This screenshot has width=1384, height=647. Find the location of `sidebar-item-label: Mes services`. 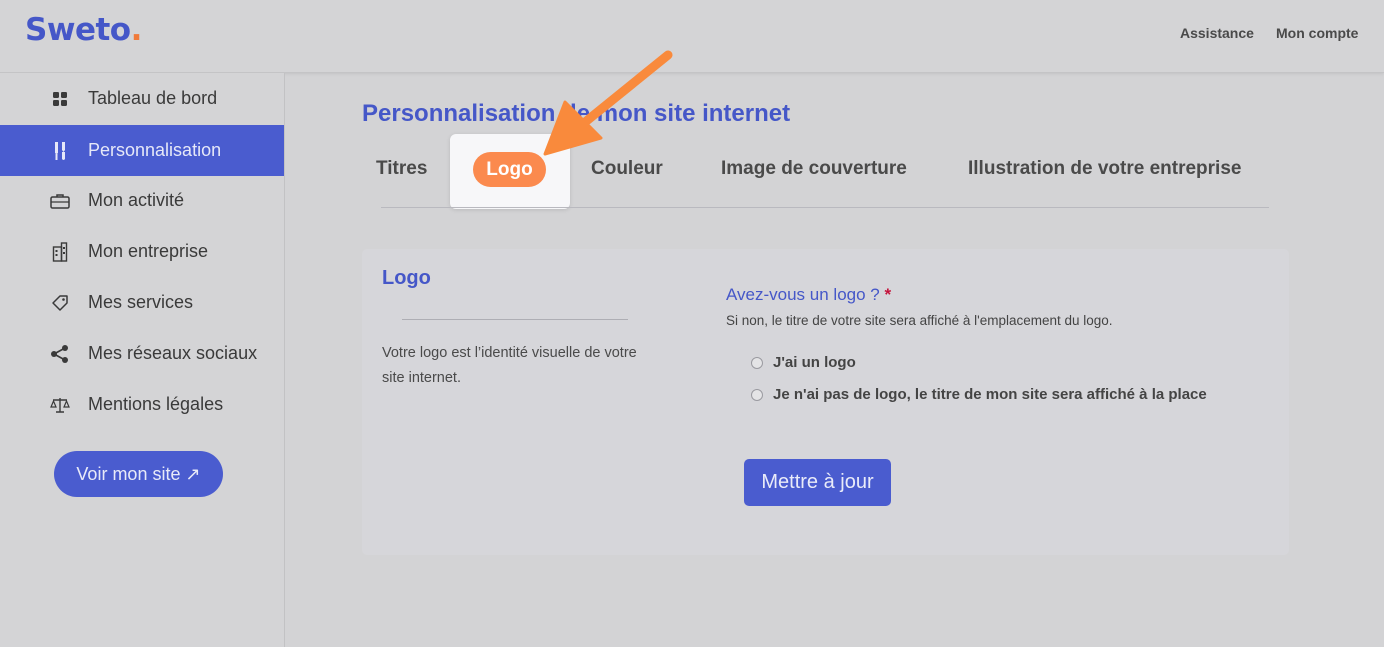

sidebar-item-label: Mes services is located at coordinates (141, 302).